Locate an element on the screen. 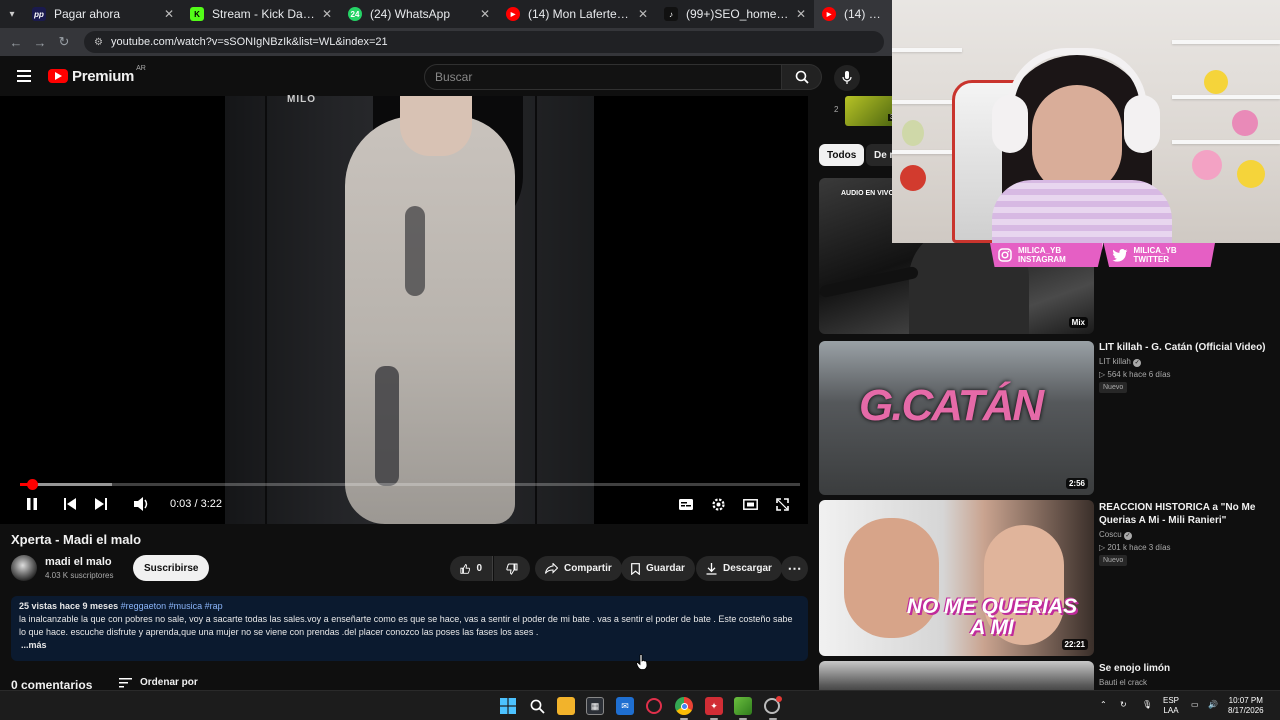 Image resolution: width=1280 pixels, height=720 pixels. browser-tab: K Stream - Kick Dashboard ✕ is located at coordinates (261, 14).